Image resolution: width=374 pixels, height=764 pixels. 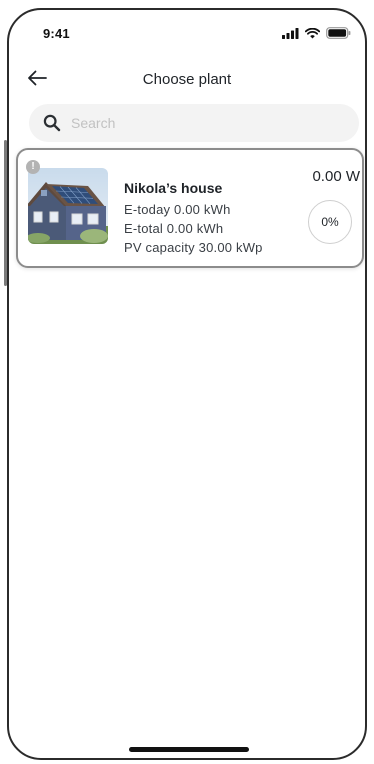 I want to click on plant-progress-ring: 0%, so click(x=330, y=222).